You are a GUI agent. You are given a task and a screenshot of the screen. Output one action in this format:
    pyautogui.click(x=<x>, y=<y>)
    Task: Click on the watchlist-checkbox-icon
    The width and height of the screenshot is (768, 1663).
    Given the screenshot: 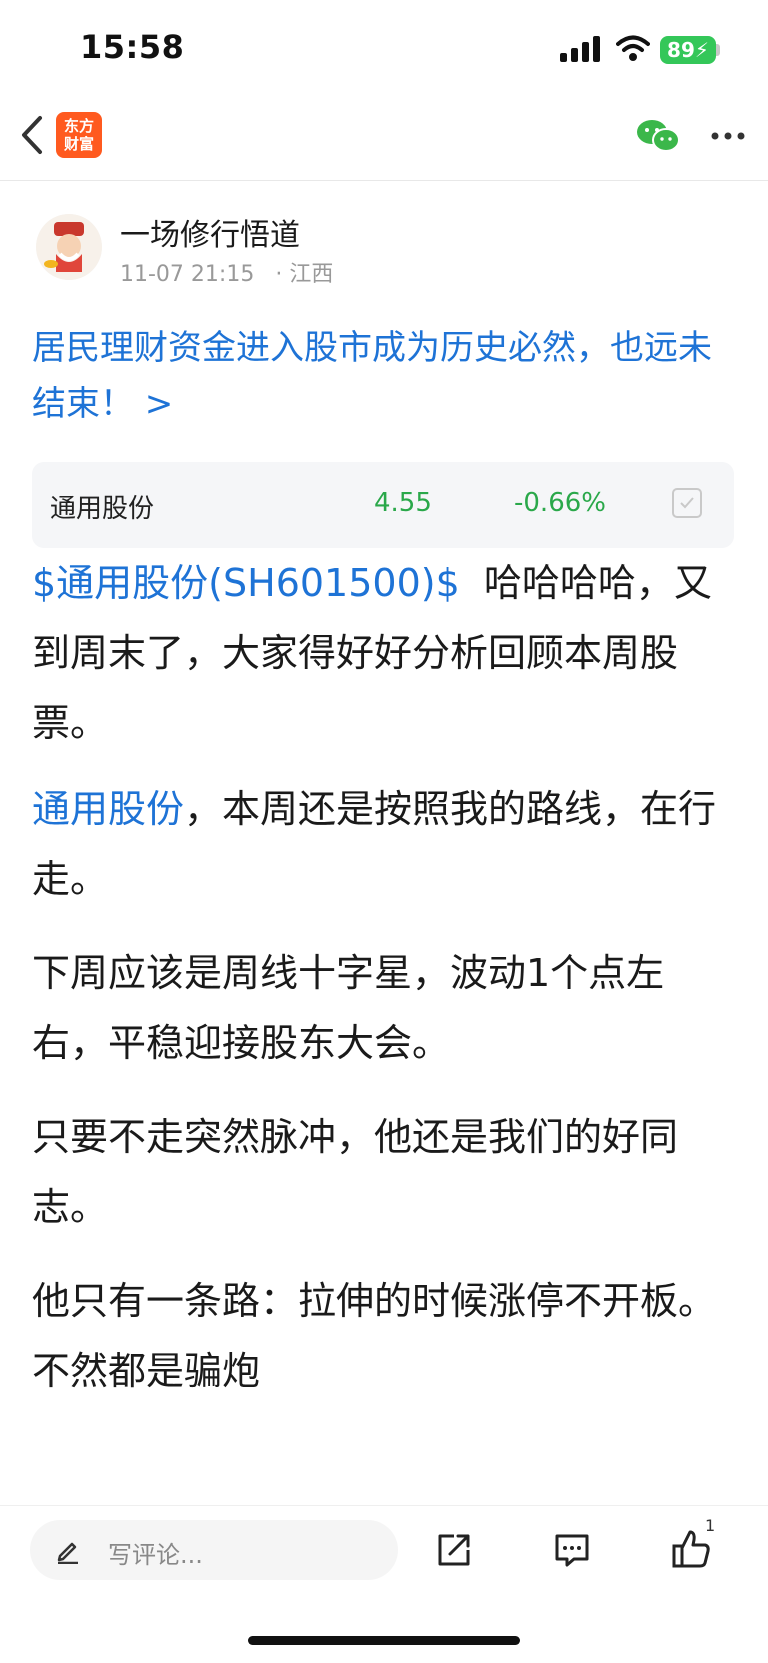 What is the action you would take?
    pyautogui.click(x=687, y=503)
    